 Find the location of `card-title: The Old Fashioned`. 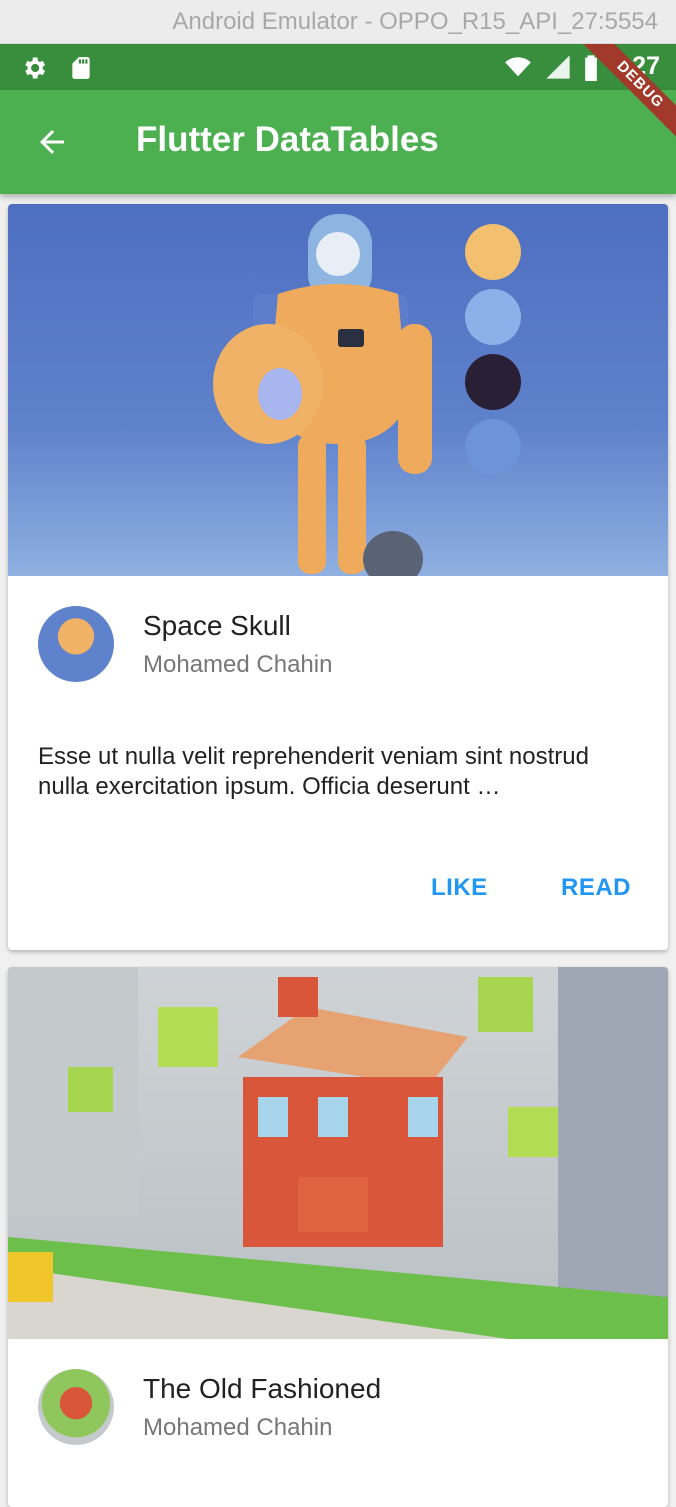

card-title: The Old Fashioned is located at coordinates (262, 1388).